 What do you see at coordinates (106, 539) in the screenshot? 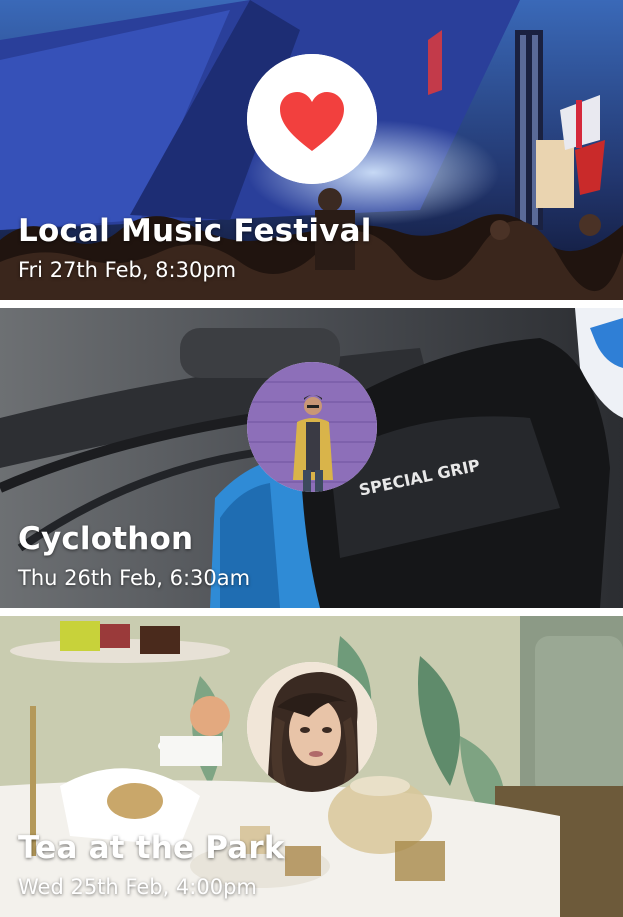
I see `event-title: Cyclothon` at bounding box center [106, 539].